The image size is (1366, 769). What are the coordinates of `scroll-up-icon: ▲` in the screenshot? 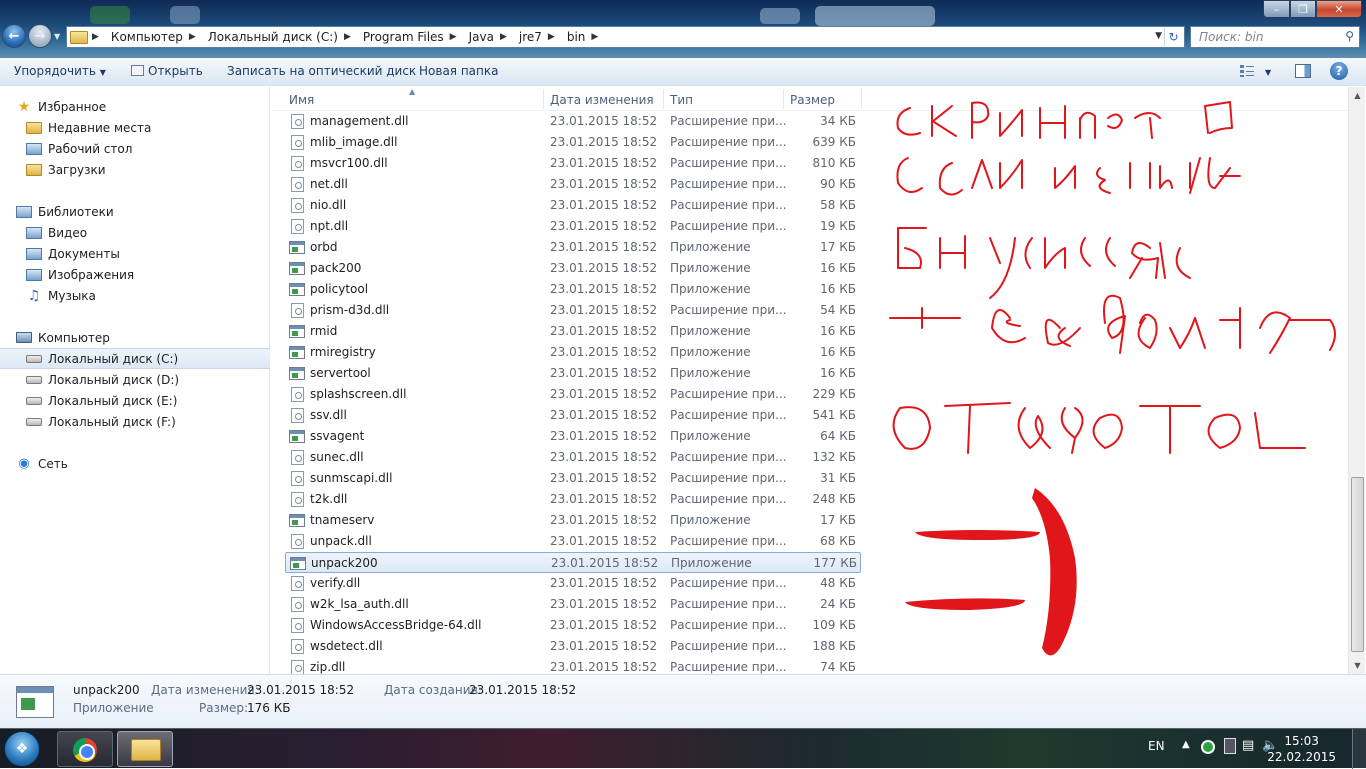 It's located at (1357, 95).